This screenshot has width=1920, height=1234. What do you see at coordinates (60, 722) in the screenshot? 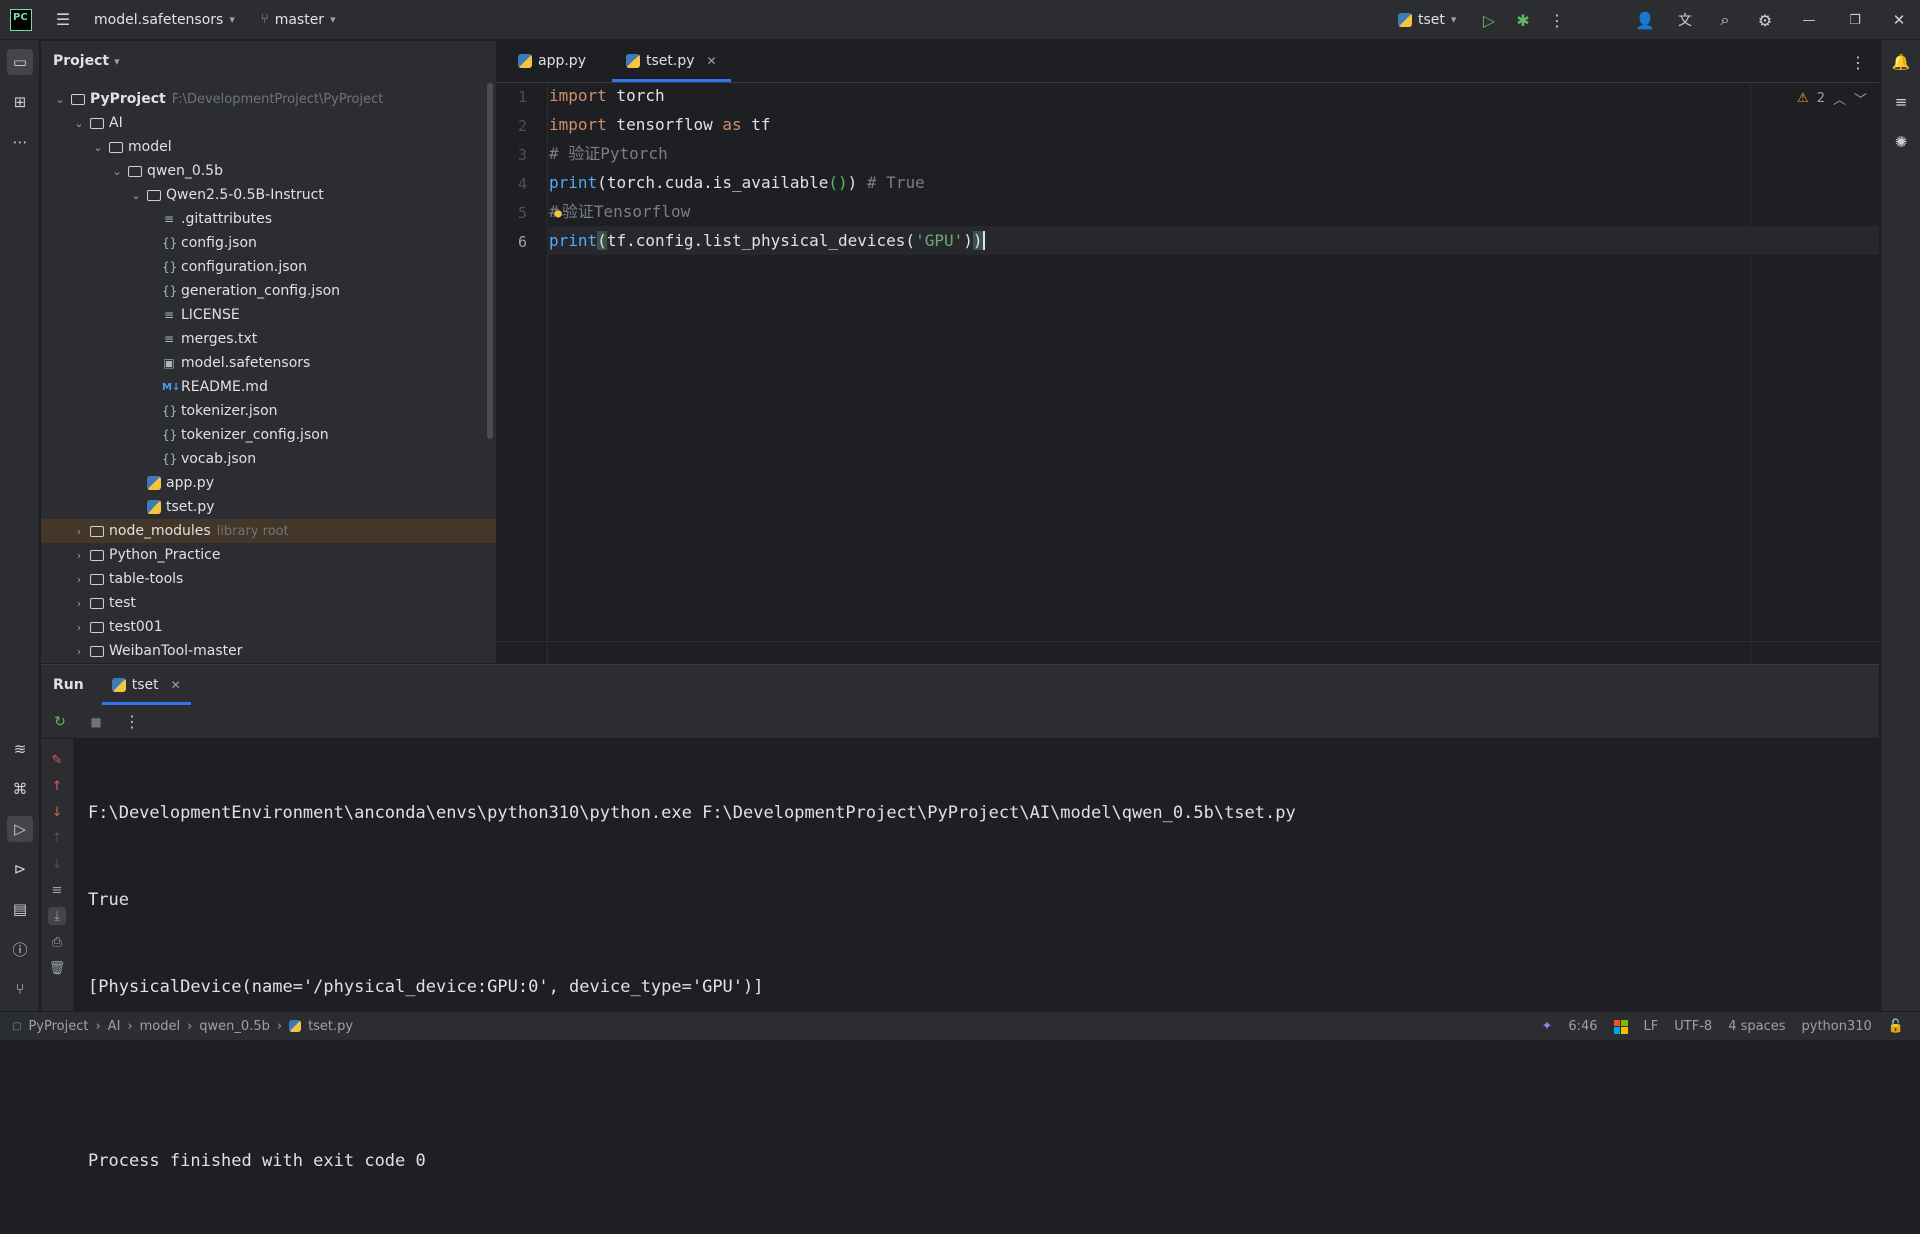
I see `rerun-icon: ↻` at bounding box center [60, 722].